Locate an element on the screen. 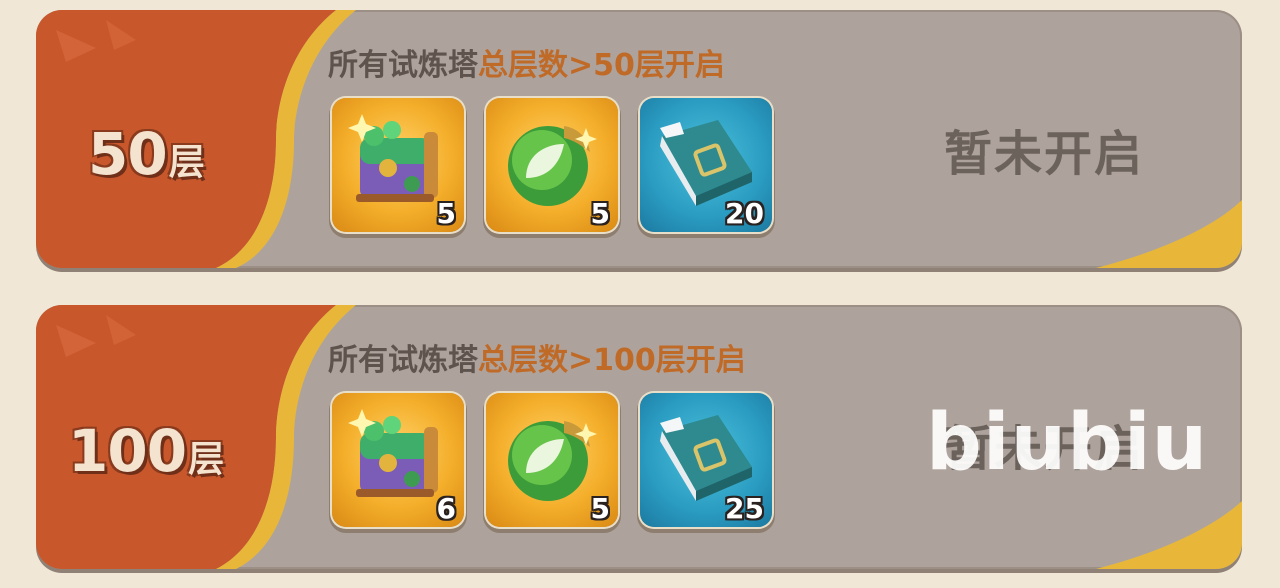 The width and height of the screenshot is (1280, 588). reward-count: 25 is located at coordinates (744, 508).